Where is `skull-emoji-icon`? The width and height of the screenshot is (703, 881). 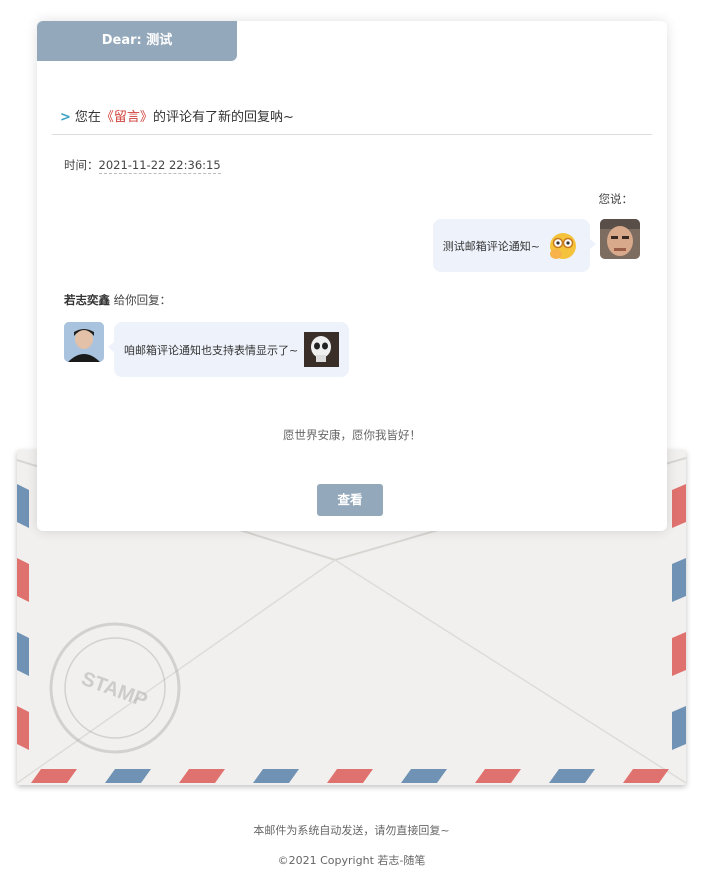
skull-emoji-icon is located at coordinates (322, 349).